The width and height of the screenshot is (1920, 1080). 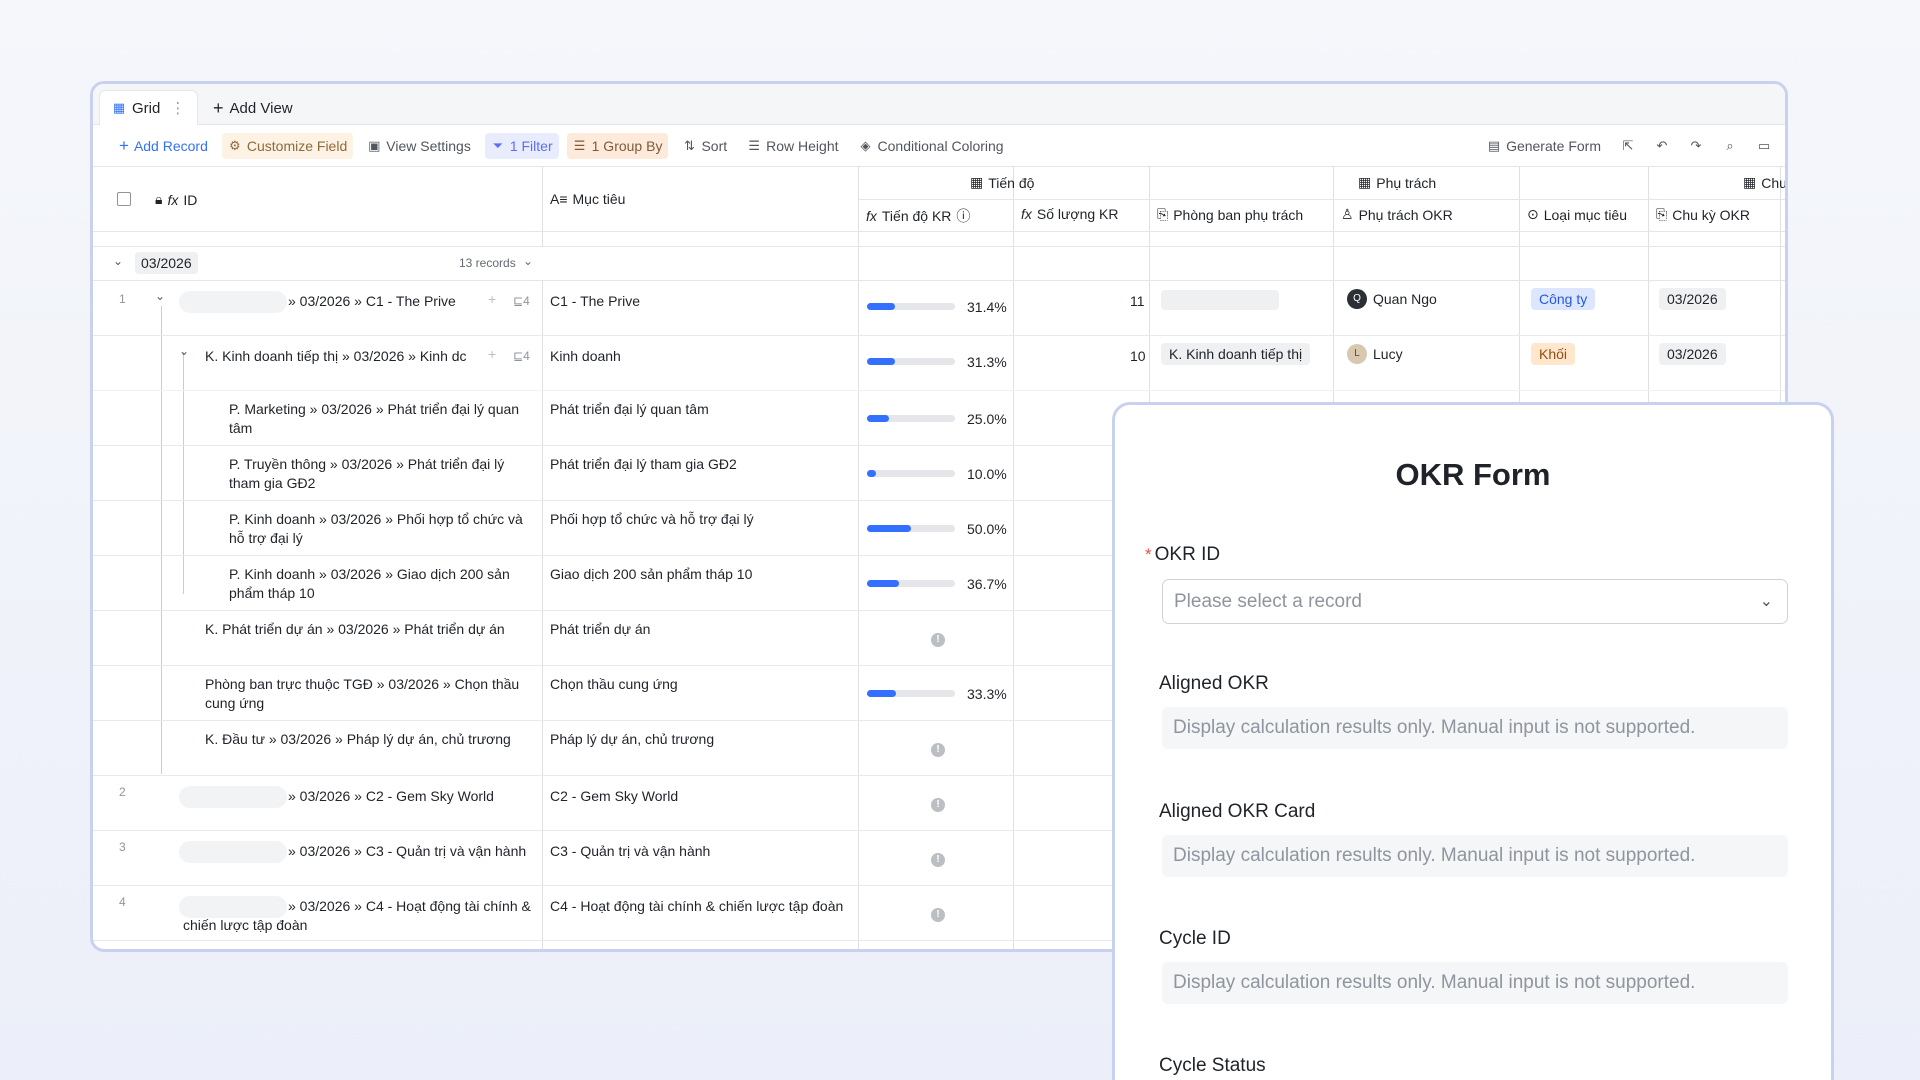 I want to click on header-muc-tieu-label: Mục tiêu, so click(x=599, y=199).